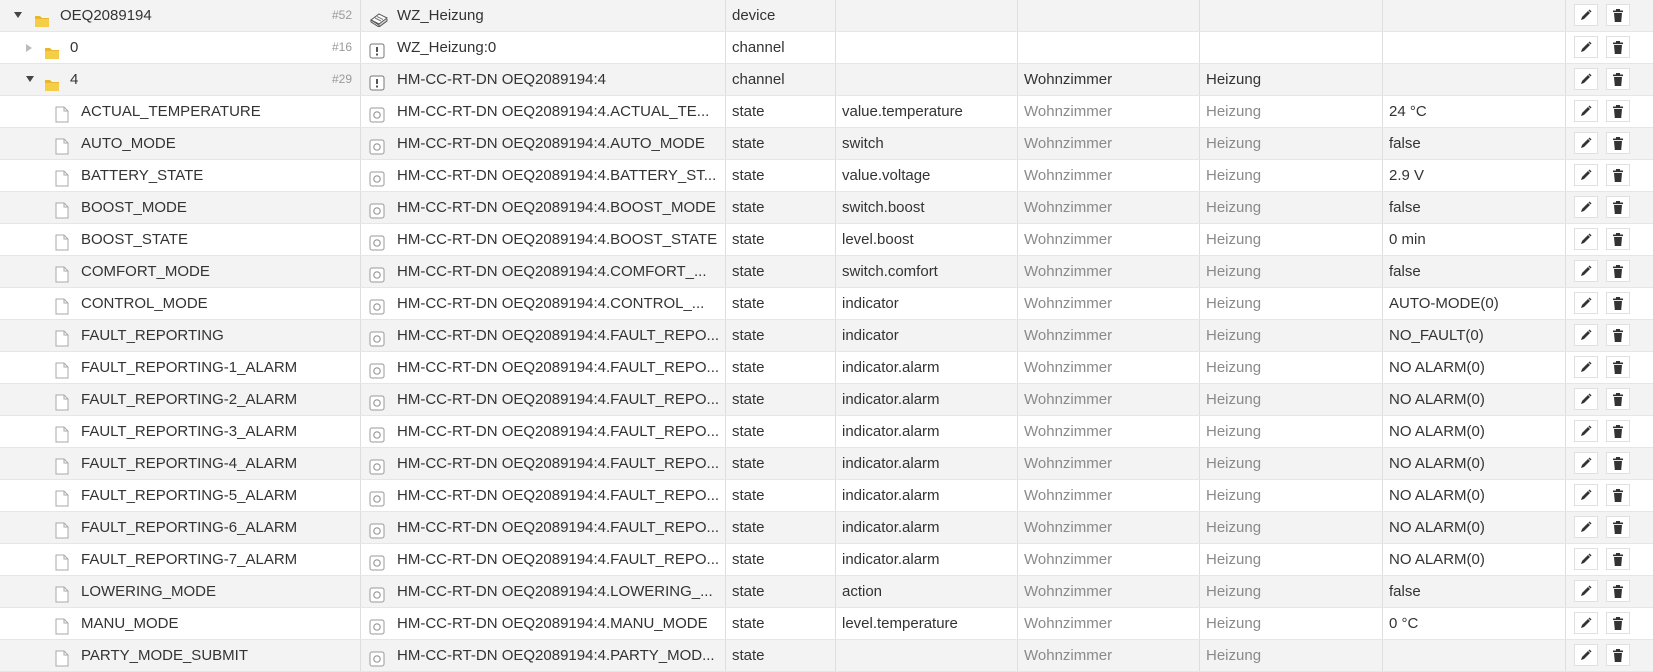 The height and width of the screenshot is (672, 1653). What do you see at coordinates (927, 431) in the screenshot?
I see `role-cell: indicator.alarm` at bounding box center [927, 431].